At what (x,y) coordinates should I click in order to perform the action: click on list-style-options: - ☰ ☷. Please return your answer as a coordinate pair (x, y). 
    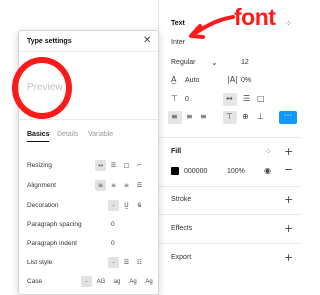
    Looking at the image, I should click on (126, 262).